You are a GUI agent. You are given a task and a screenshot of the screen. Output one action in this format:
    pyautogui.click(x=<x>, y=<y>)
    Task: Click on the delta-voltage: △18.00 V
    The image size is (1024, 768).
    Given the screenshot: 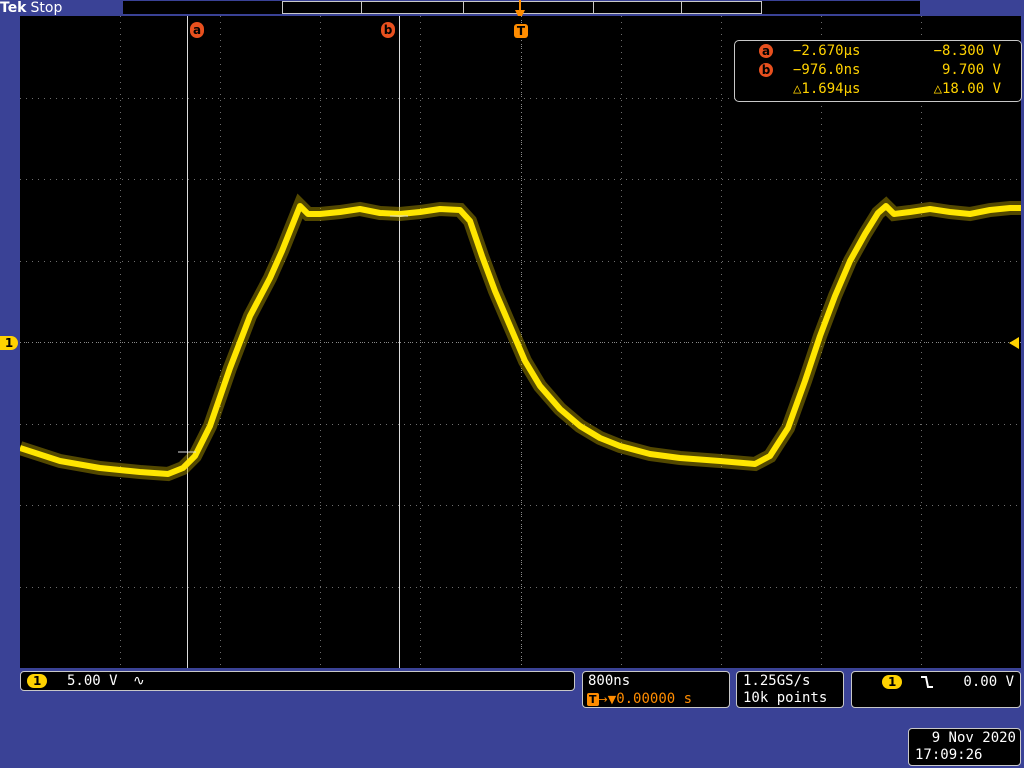 What is the action you would take?
    pyautogui.click(x=967, y=89)
    